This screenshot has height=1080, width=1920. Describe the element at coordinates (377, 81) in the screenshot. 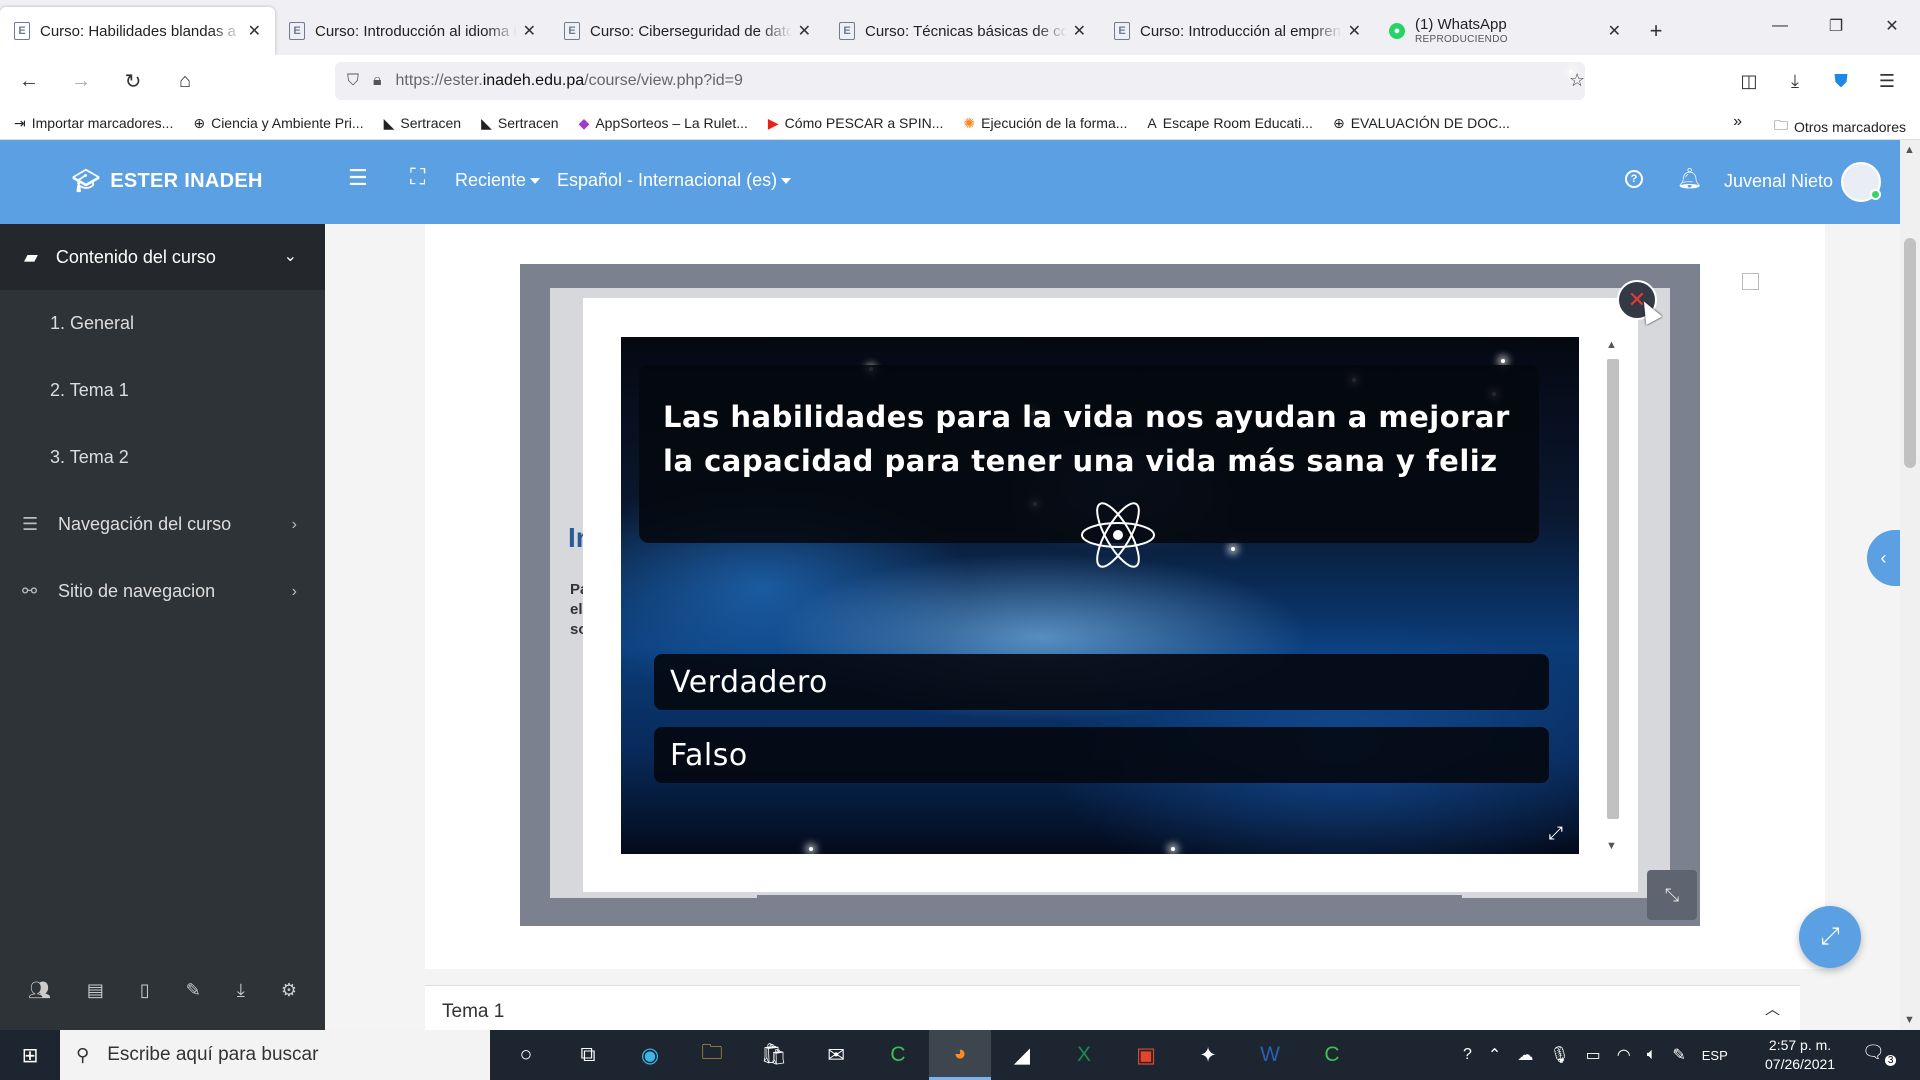

I see `lock-icon: 🔒︎` at that location.